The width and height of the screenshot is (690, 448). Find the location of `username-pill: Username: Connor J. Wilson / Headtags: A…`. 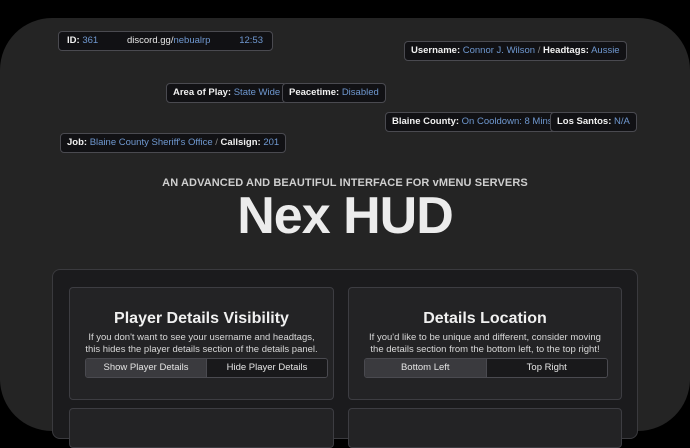

username-pill: Username: Connor J. Wilson / Headtags: A… is located at coordinates (515, 51).